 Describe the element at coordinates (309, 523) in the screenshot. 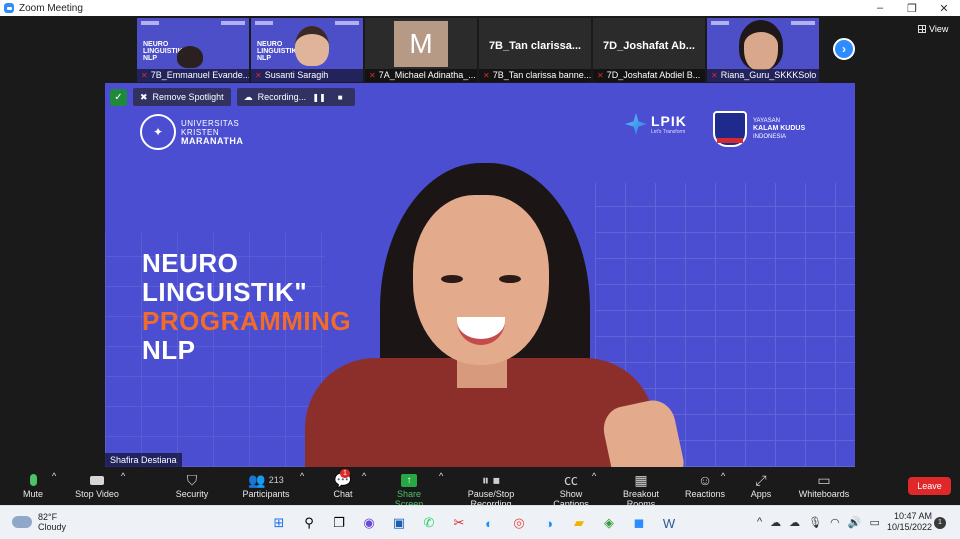

I see `search-icon: ⚲` at that location.